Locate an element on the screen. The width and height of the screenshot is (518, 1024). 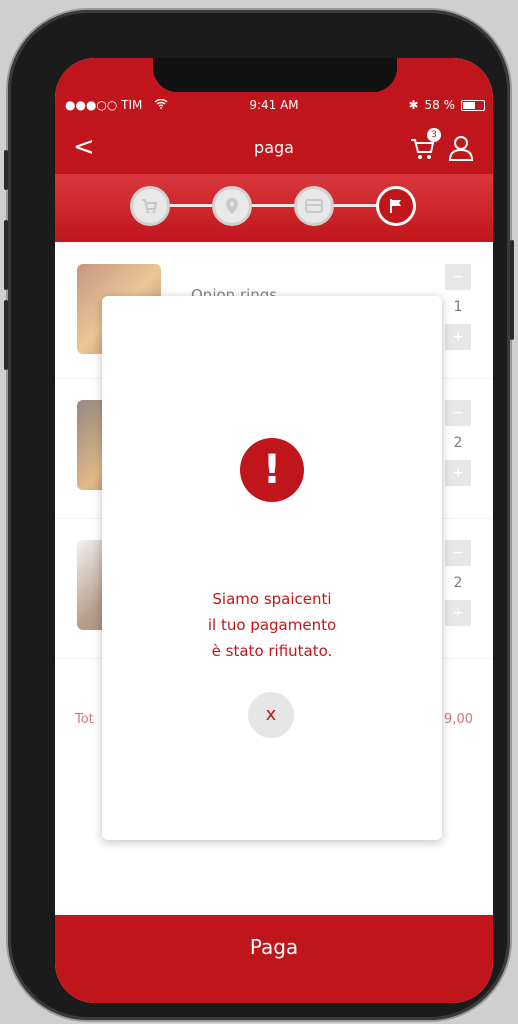
nav-bar: < paga 3 is located at coordinates (274, 147).